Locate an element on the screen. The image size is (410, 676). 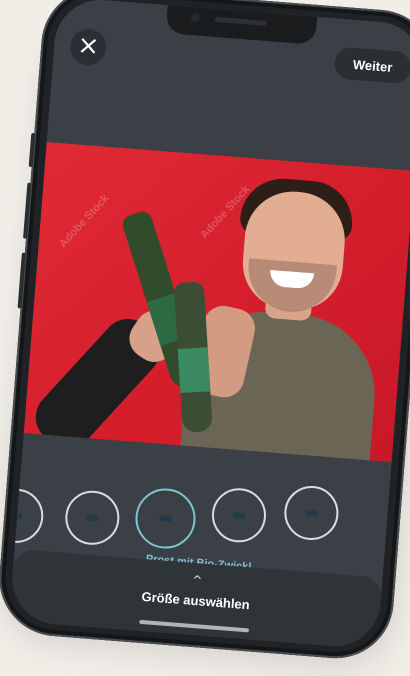
close-icon: × is located at coordinates (88, 46).